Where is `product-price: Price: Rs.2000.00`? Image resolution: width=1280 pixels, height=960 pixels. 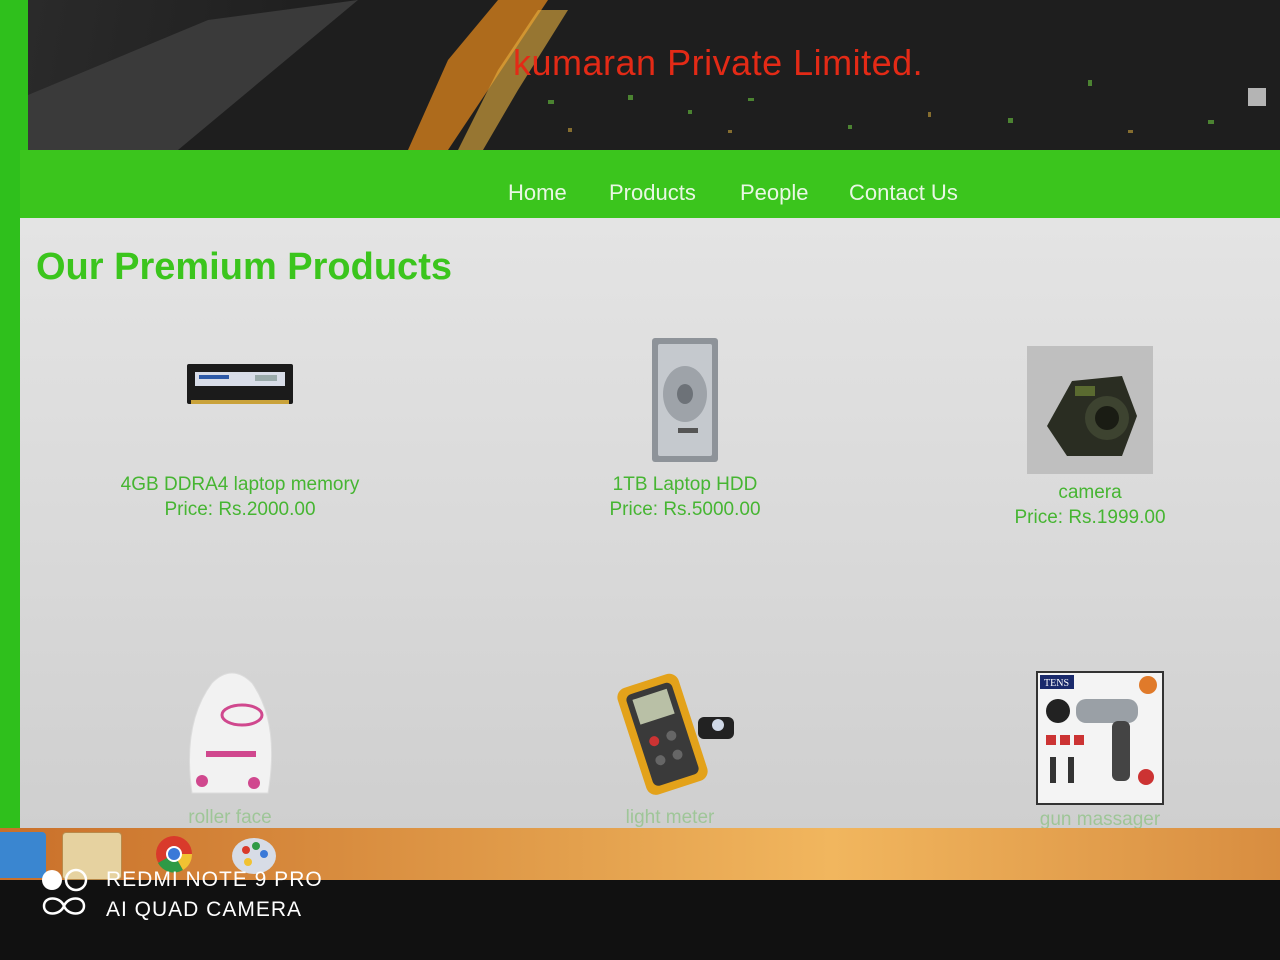 product-price: Price: Rs.2000.00 is located at coordinates (240, 509).